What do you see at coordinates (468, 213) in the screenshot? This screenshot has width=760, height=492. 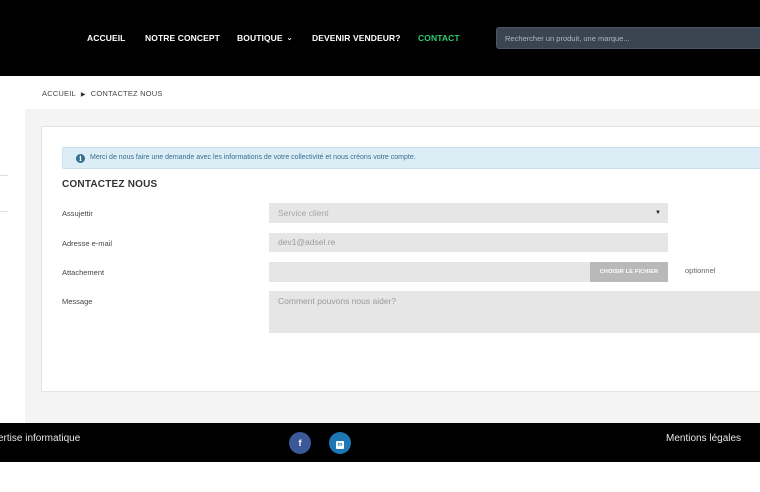 I see `subject-select: Service client ▼` at bounding box center [468, 213].